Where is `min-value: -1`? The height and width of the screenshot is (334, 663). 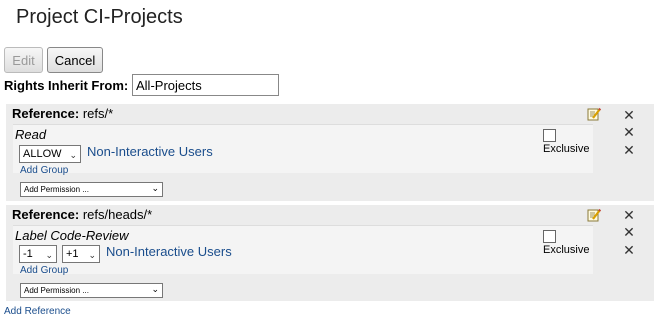
min-value: -1 is located at coordinates (28, 254).